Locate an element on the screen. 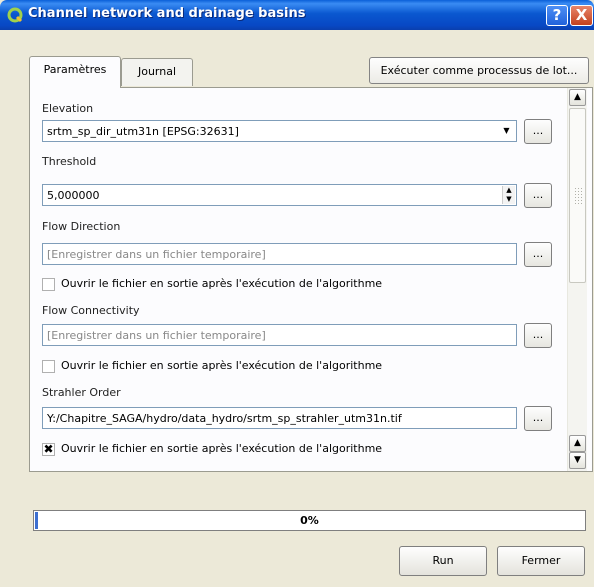 Image resolution: width=594 pixels, height=587 pixels. tab-parametres: Paramètres is located at coordinates (75, 72).